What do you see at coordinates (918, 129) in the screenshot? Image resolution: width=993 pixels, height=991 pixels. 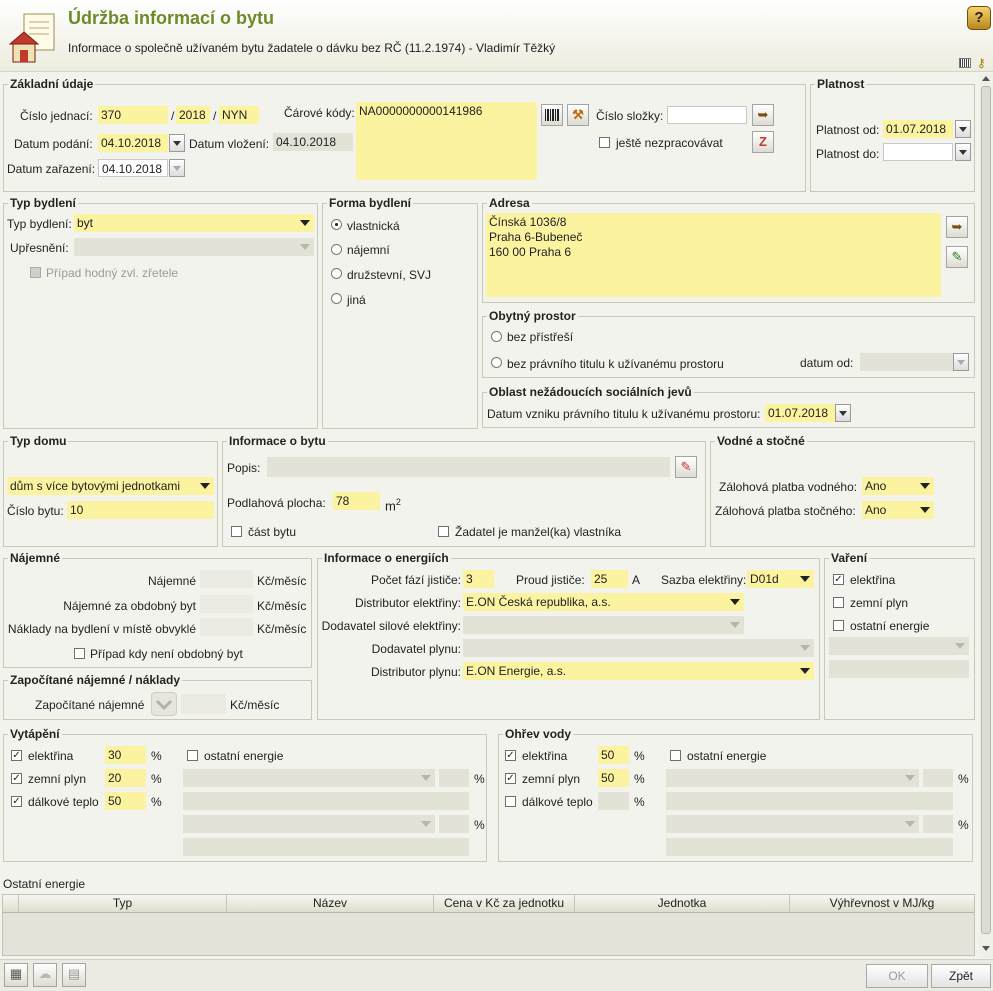 I see `platnost-od-input: 01.07.2018` at bounding box center [918, 129].